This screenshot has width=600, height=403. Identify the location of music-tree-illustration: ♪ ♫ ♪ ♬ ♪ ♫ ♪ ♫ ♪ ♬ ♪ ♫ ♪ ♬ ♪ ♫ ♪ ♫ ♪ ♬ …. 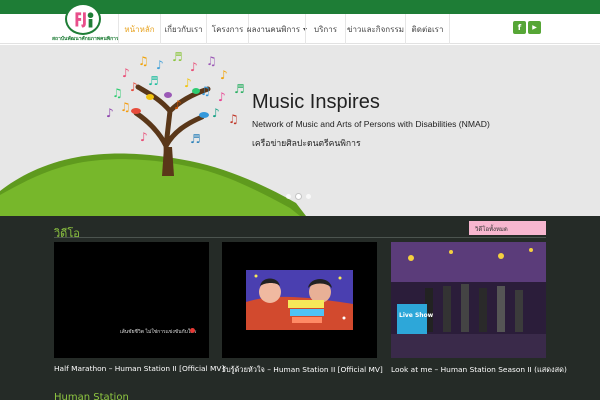
(175, 113).